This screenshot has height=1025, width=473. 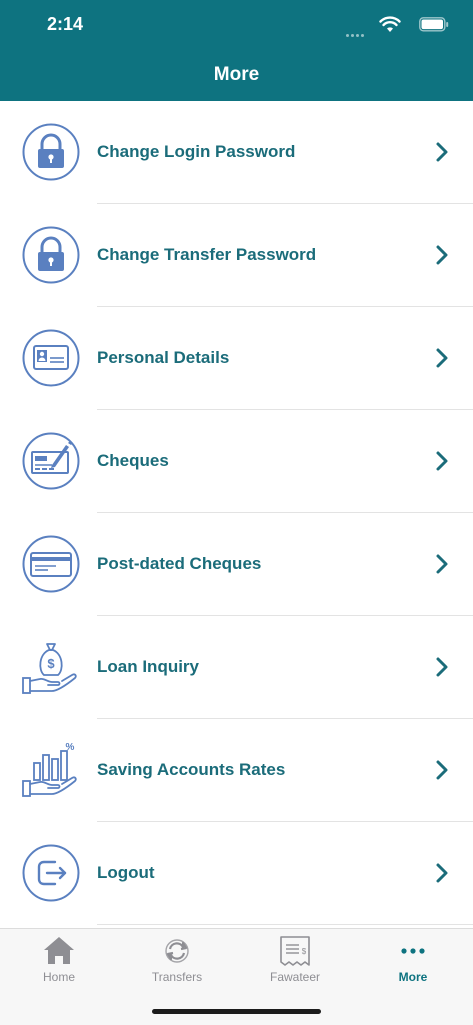 I want to click on logout-icon, so click(x=51, y=873).